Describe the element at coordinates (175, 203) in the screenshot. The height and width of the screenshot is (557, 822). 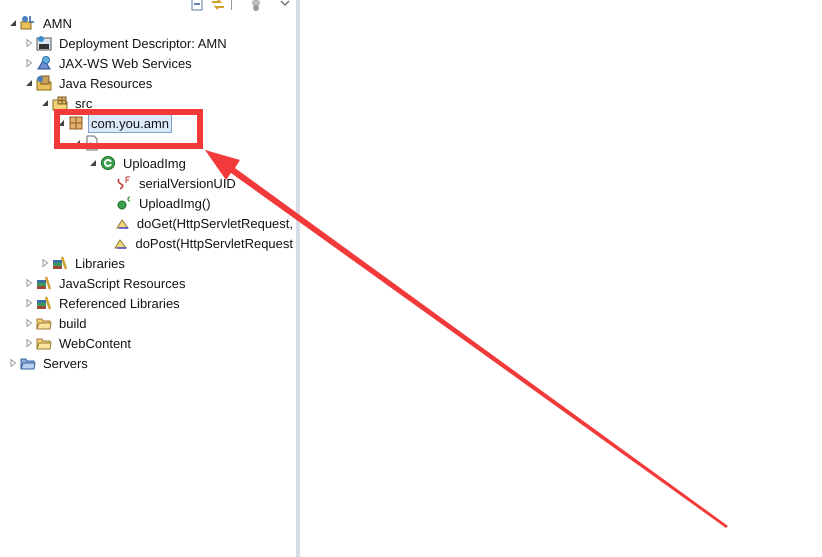
I see `tree-item: UploadImg()` at that location.